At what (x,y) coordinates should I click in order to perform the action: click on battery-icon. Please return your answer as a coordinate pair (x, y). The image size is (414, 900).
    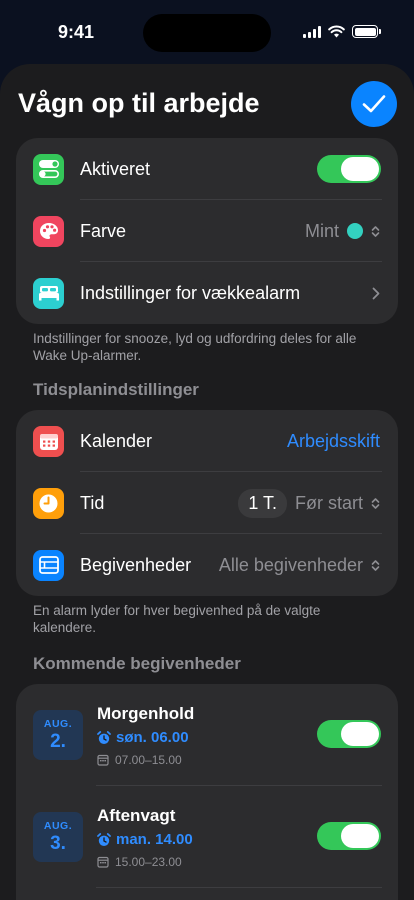
    Looking at the image, I should click on (366, 31).